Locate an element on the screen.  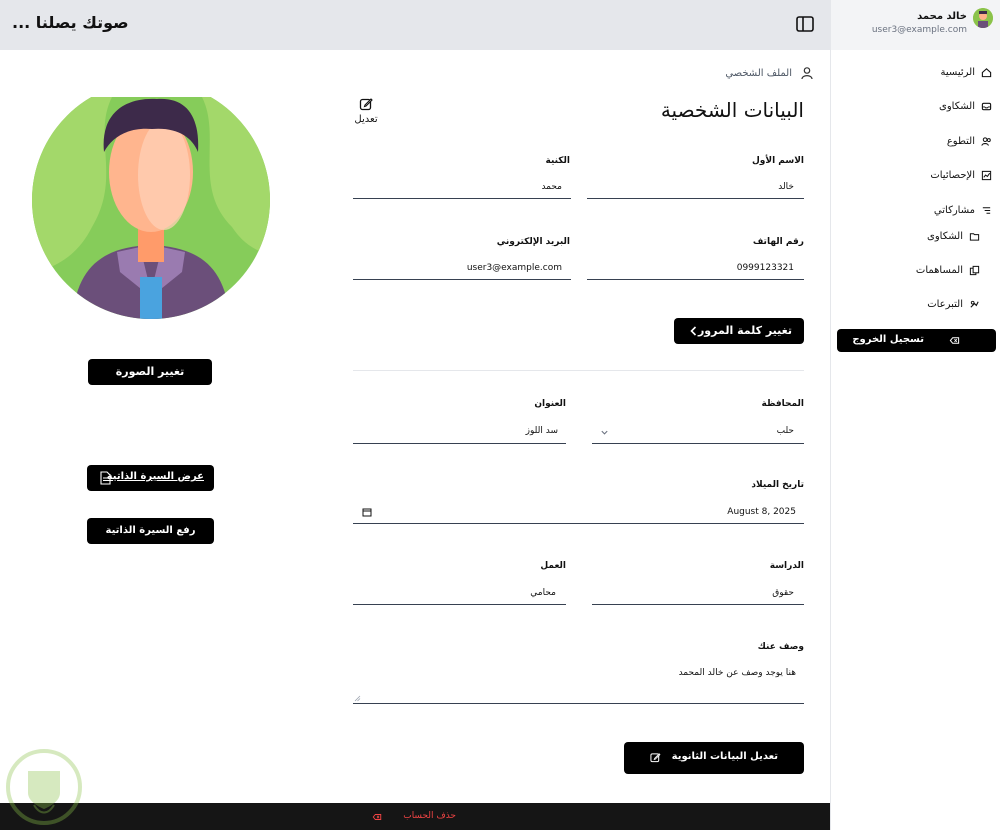
sidebar-item-label: المساهمات is located at coordinates (939, 270).